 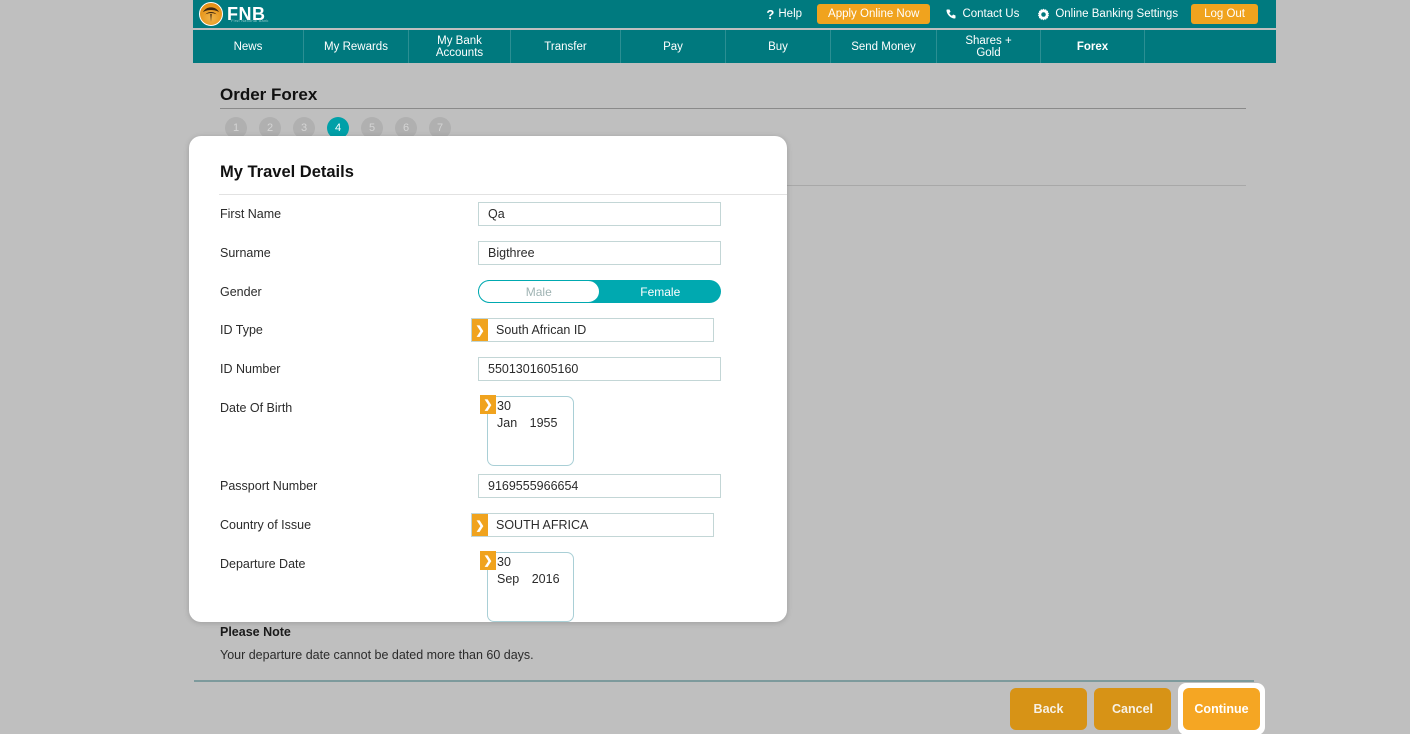 I want to click on id-type-value: South African ID, so click(x=541, y=330).